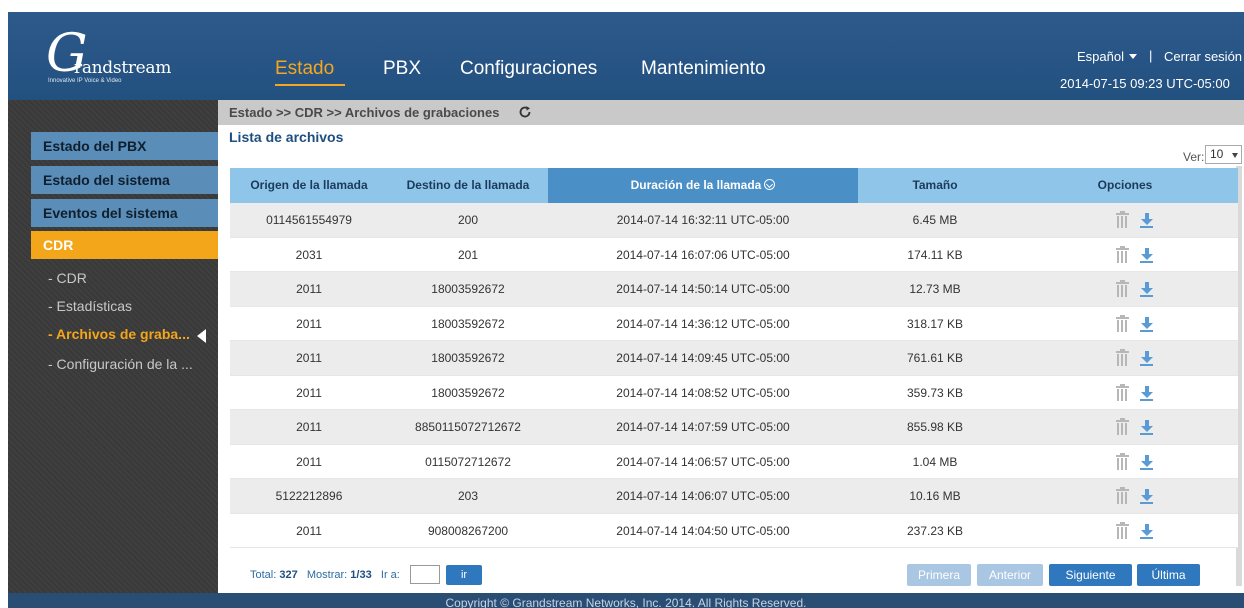 Image resolution: width=1244 pixels, height=608 pixels. Describe the element at coordinates (124, 213) in the screenshot. I see `sidebar-section-eventos-sistema: Eventos del sistema` at that location.